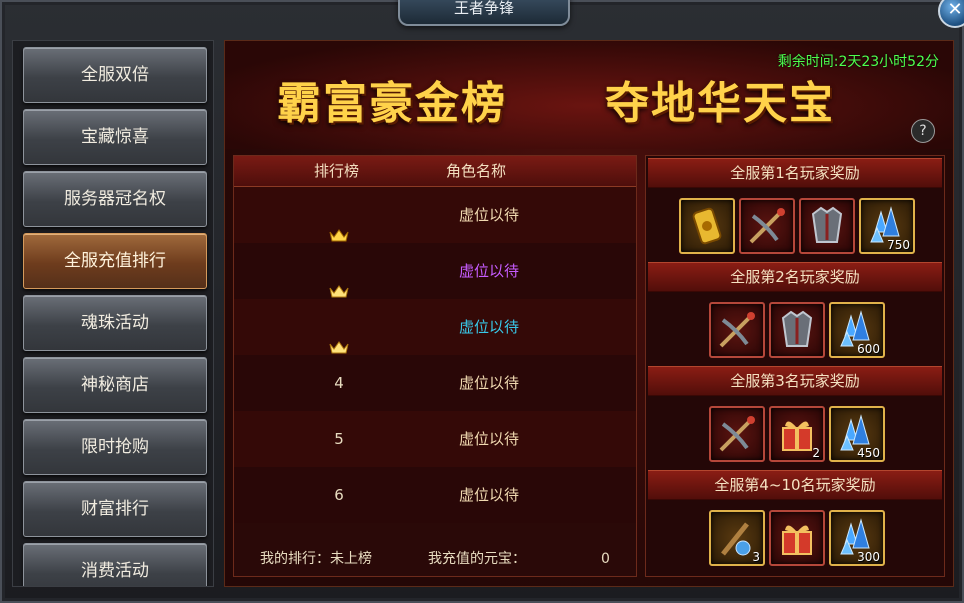 The height and width of the screenshot is (603, 964). What do you see at coordinates (857, 330) in the screenshot?
I see `reward-item: 600` at bounding box center [857, 330].